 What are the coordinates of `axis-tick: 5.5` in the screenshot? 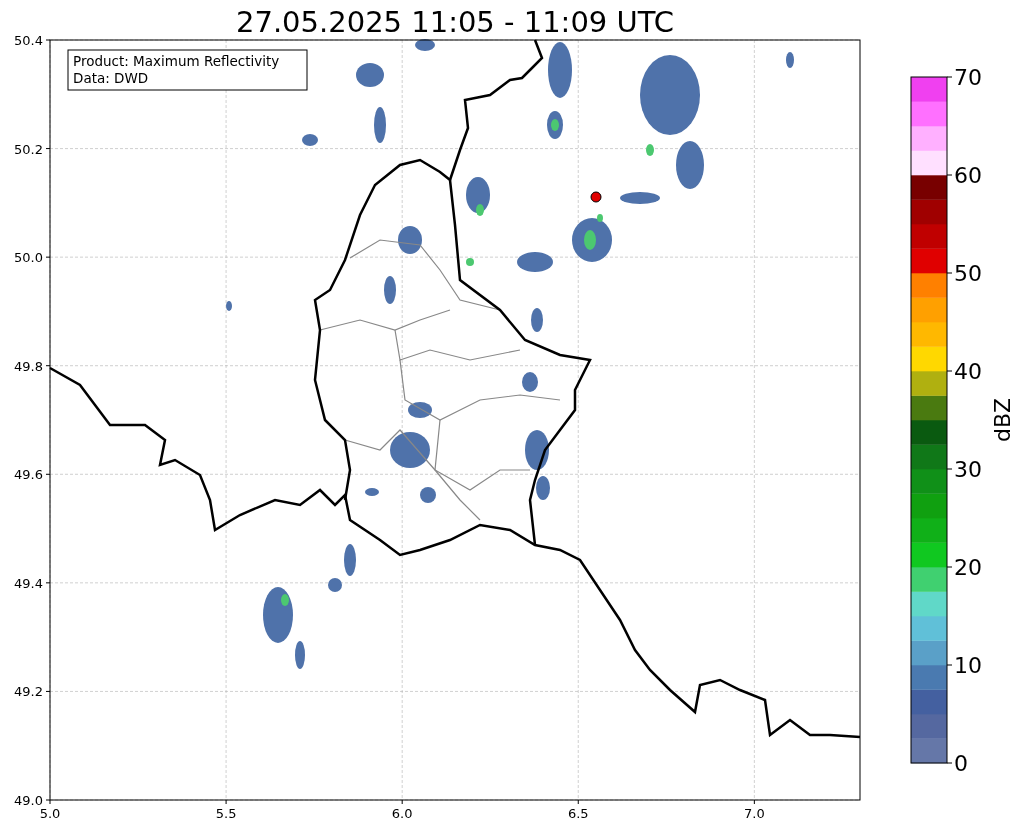 It's located at (226, 810).